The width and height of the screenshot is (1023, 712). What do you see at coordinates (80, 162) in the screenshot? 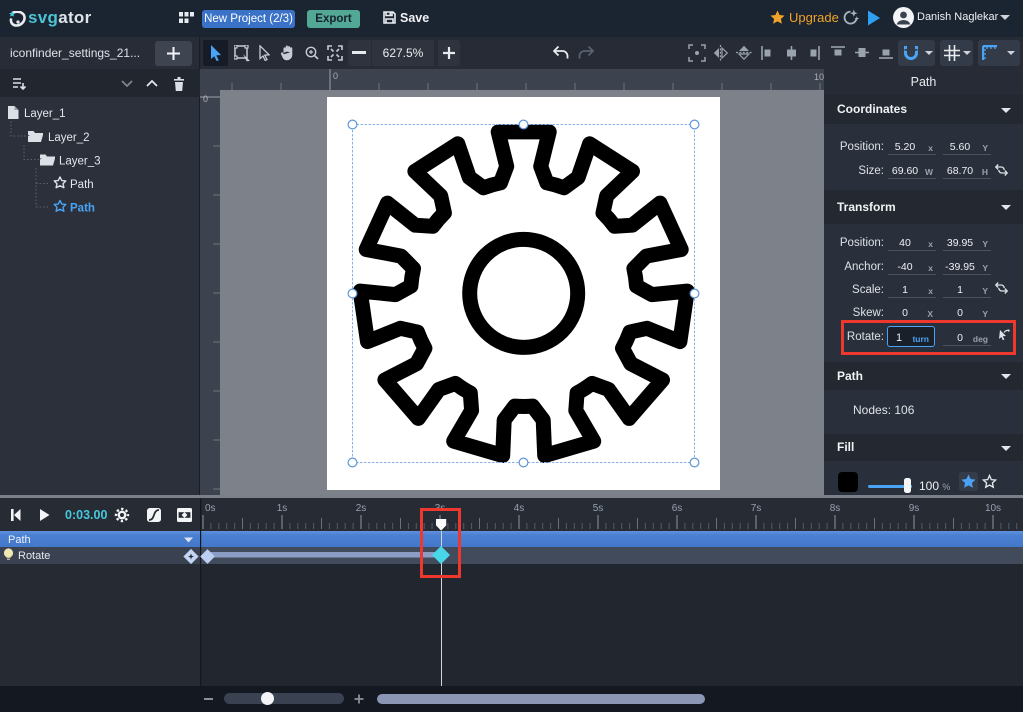
I see `svg-text: Layer_3` at bounding box center [80, 162].